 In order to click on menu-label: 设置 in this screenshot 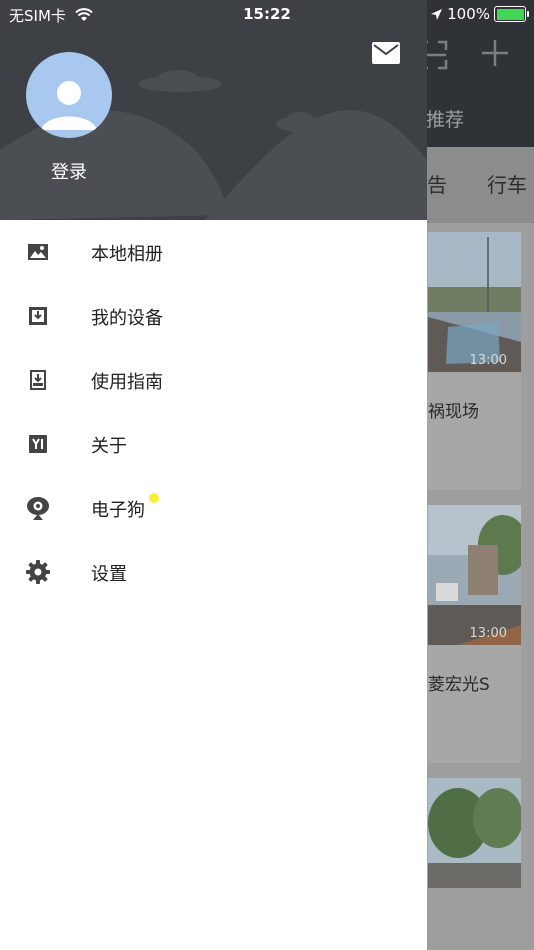, I will do `click(109, 574)`.